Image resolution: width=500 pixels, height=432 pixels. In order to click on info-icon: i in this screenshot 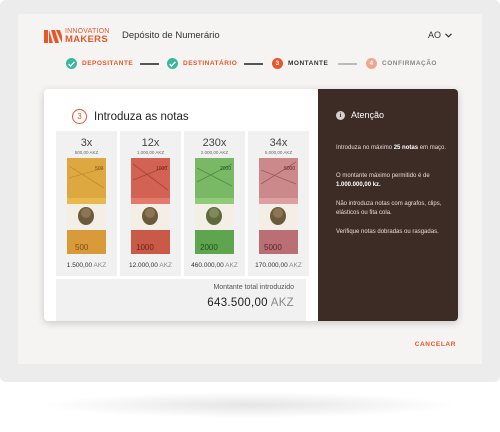, I will do `click(340, 115)`.